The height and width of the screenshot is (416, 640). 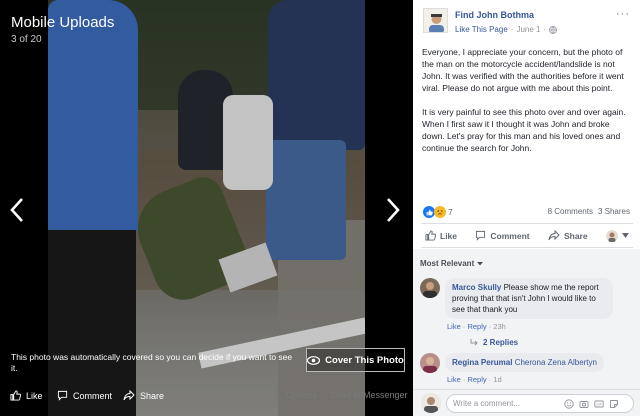 I want to click on comment-bubble: Regina Perumal Cherona Zena Albertyn, so click(x=524, y=362).